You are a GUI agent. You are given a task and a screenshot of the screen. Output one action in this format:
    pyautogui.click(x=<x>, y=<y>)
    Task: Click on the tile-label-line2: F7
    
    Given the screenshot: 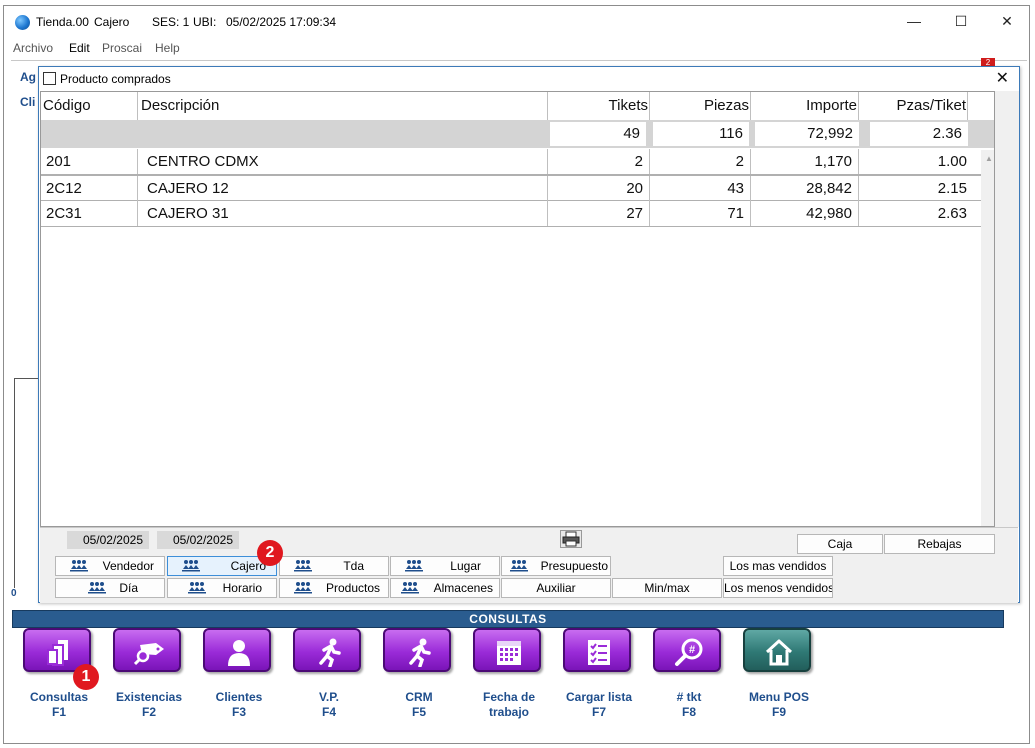 What is the action you would take?
    pyautogui.click(x=598, y=712)
    